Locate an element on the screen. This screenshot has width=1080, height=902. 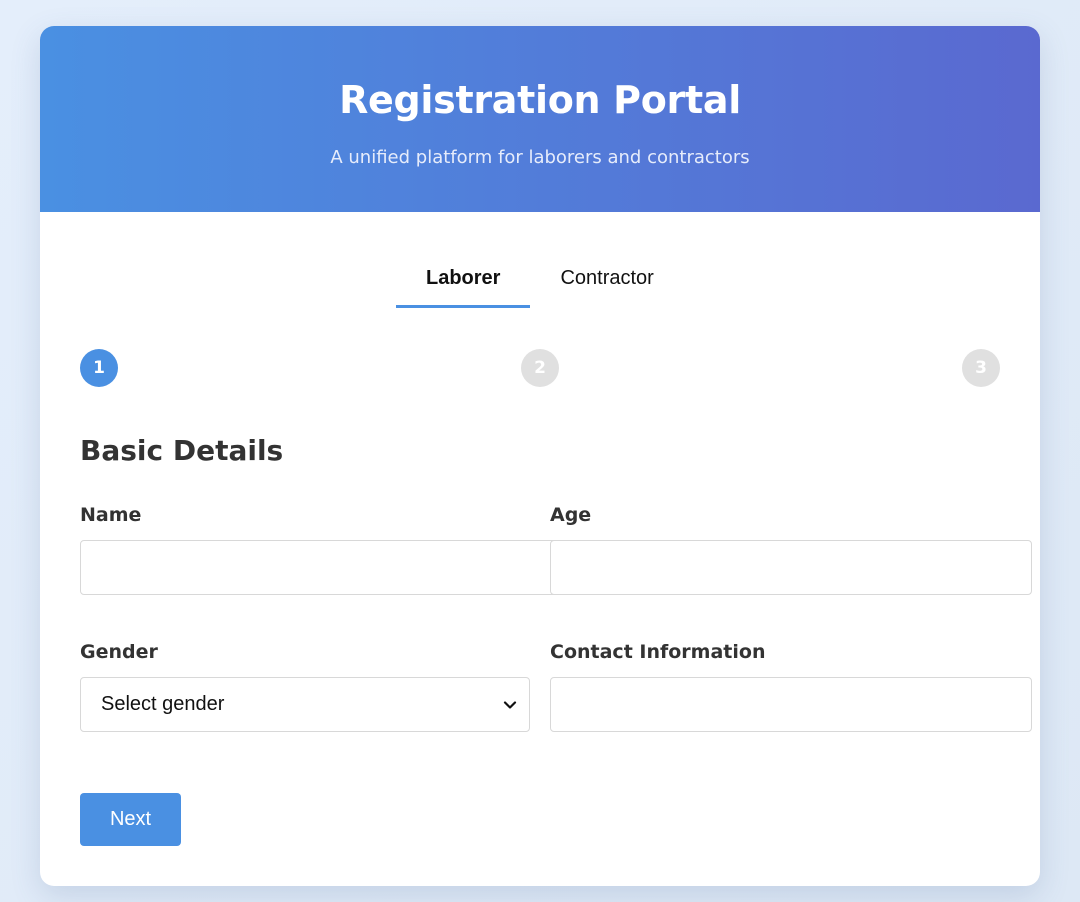
name-field is located at coordinates (320, 567).